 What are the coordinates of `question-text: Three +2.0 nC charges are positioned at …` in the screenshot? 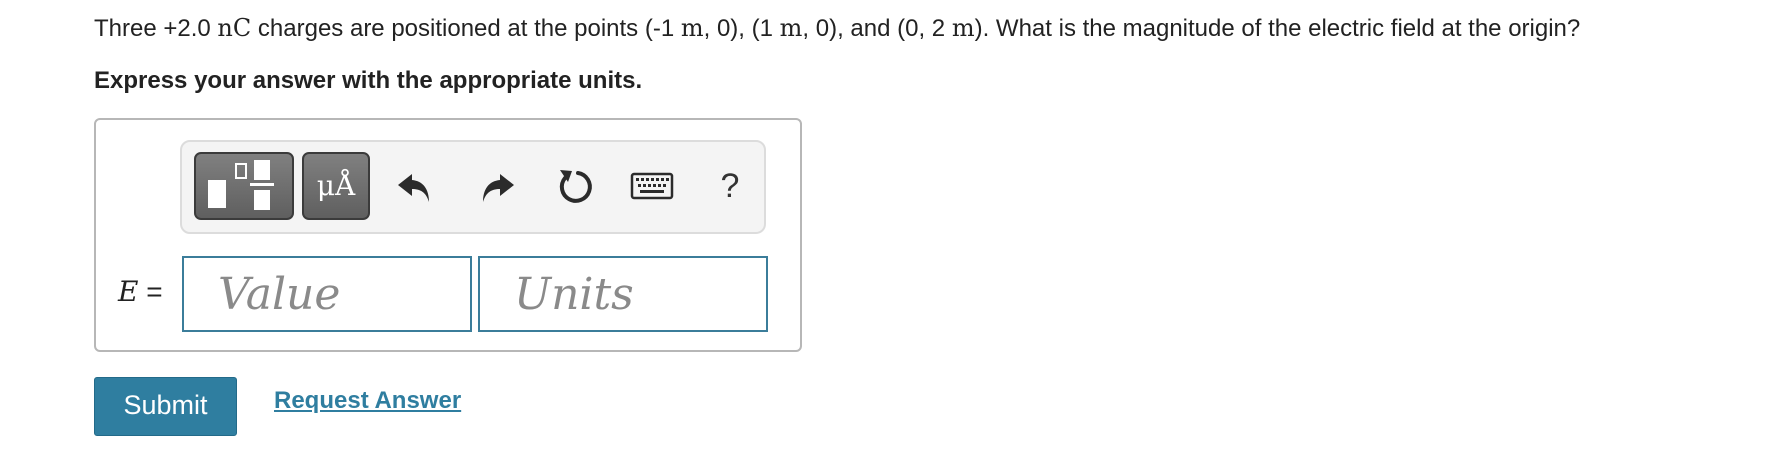 It's located at (837, 28).